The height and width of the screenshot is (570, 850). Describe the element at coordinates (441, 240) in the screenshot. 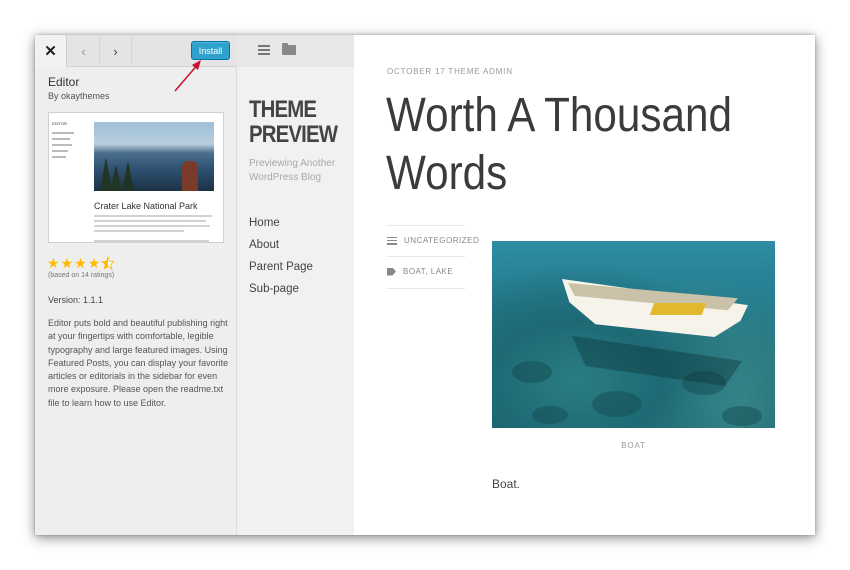

I see `category-link: UNCATEGORIZED` at that location.